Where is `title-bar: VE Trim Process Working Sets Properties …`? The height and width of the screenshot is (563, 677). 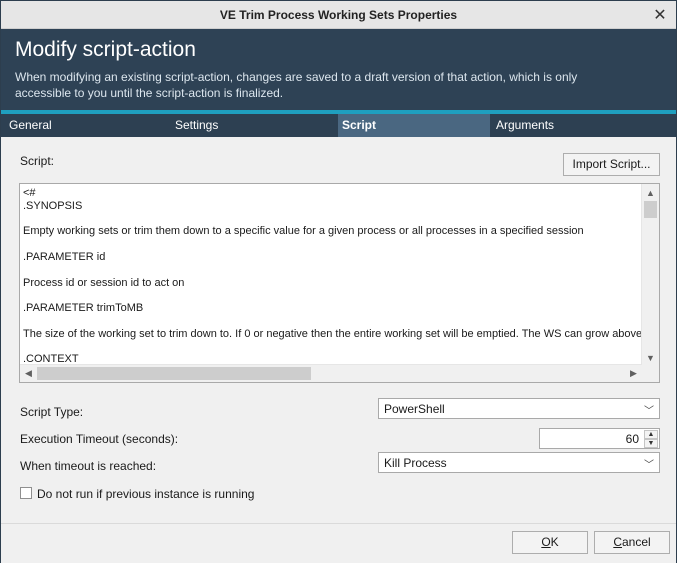
title-bar: VE Trim Process Working Sets Properties … is located at coordinates (338, 15).